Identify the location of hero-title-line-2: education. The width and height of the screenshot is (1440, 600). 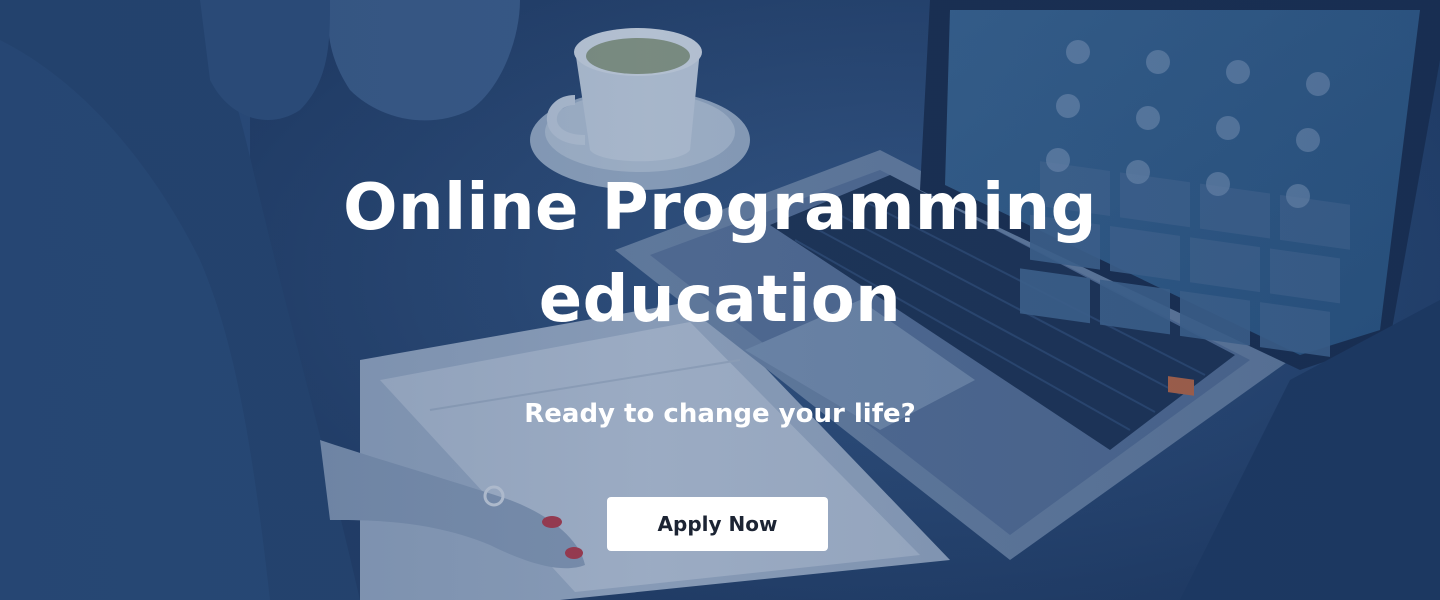
(720, 300).